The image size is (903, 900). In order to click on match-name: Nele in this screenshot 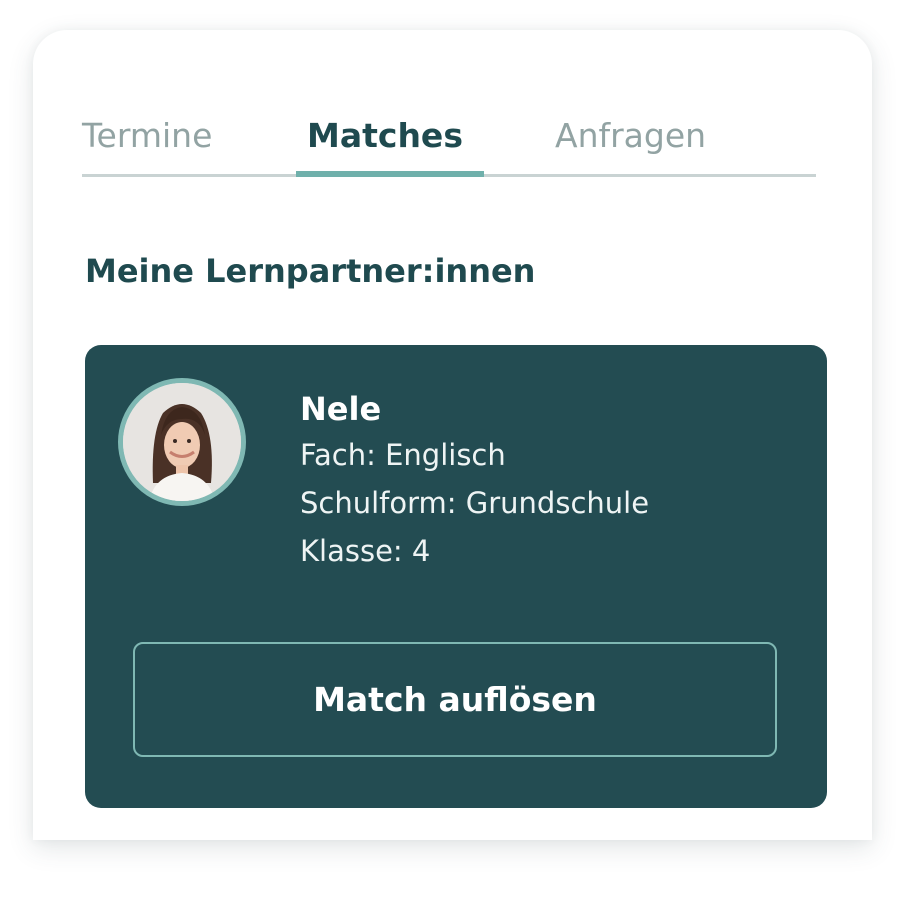, I will do `click(341, 409)`.